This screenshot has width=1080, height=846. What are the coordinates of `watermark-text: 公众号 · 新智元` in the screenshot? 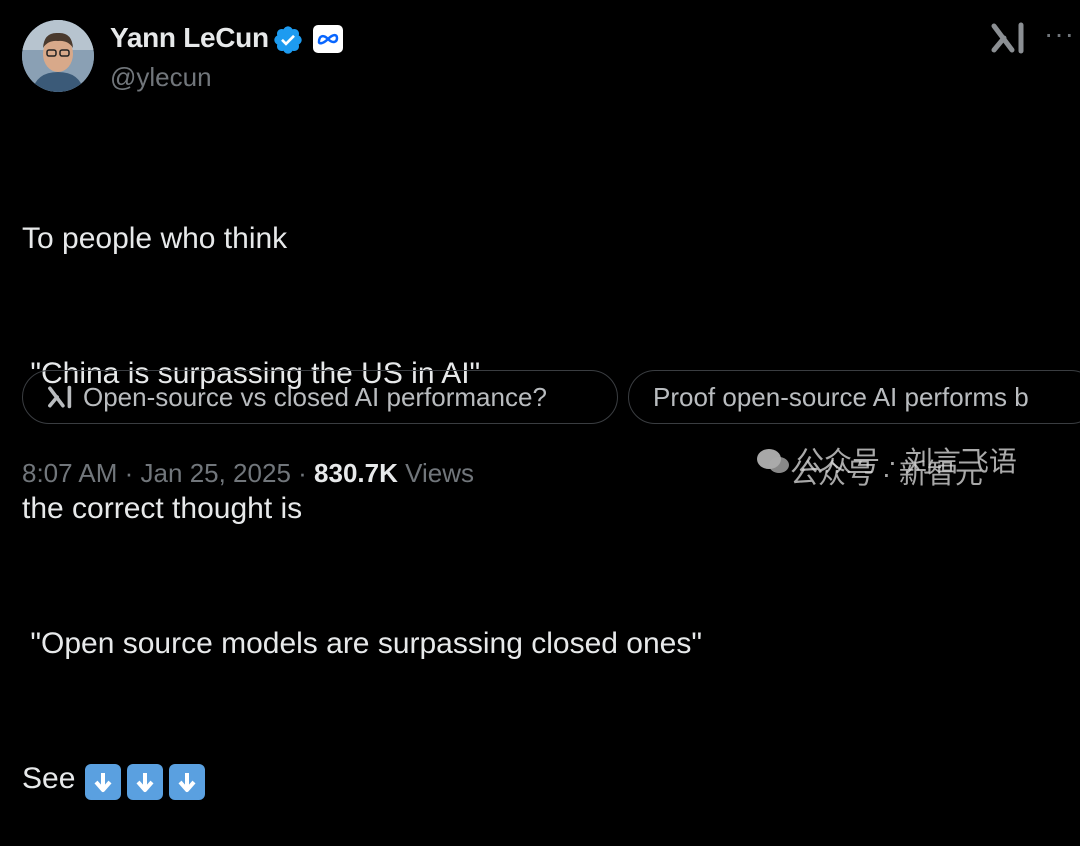 It's located at (886, 473).